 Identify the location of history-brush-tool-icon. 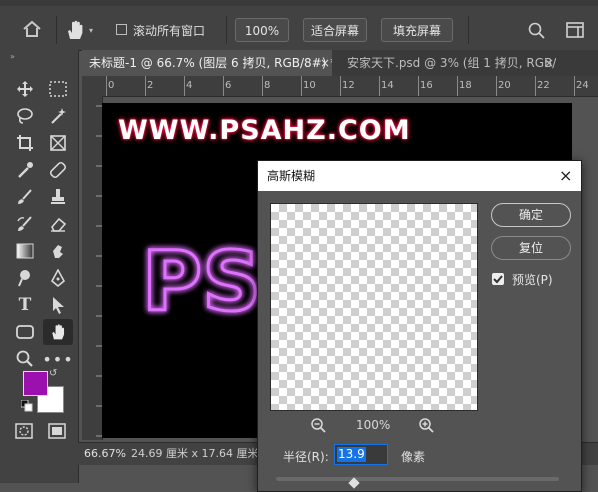
(25, 224).